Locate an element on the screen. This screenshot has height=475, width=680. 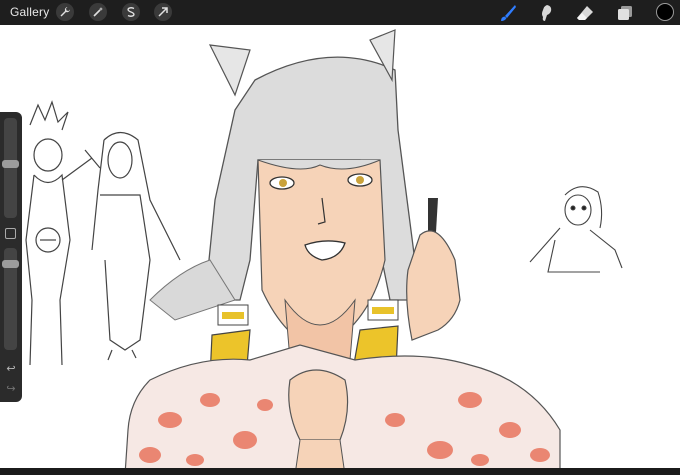
raised-hand is located at coordinates (433, 285).